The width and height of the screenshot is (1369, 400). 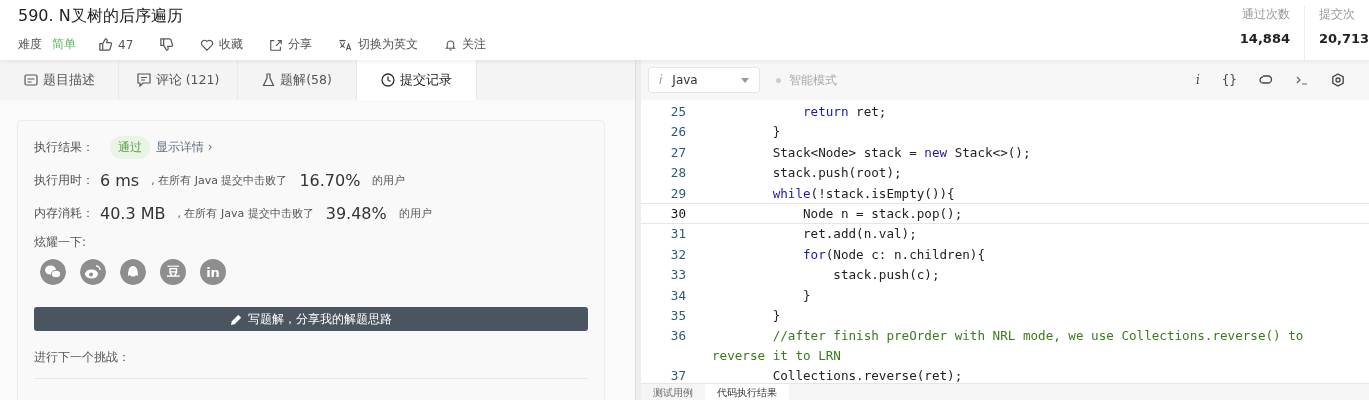 What do you see at coordinates (678, 316) in the screenshot?
I see `line-number: 35` at bounding box center [678, 316].